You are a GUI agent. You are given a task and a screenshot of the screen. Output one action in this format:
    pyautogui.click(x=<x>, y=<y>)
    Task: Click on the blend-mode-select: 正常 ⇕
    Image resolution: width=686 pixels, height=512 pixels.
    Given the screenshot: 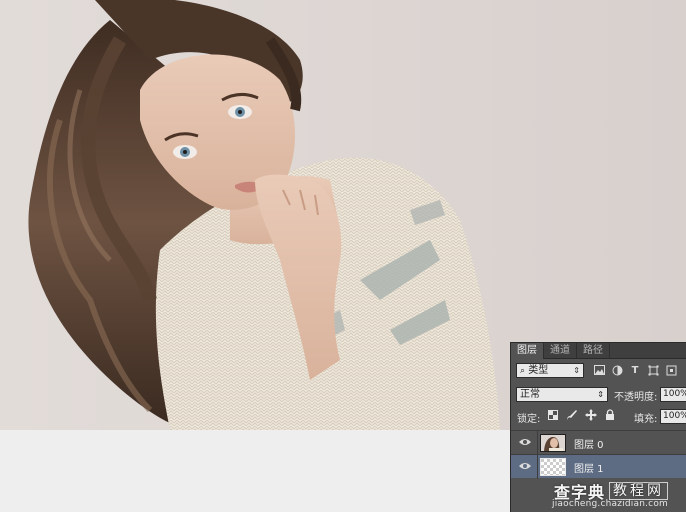 What is the action you would take?
    pyautogui.click(x=562, y=394)
    